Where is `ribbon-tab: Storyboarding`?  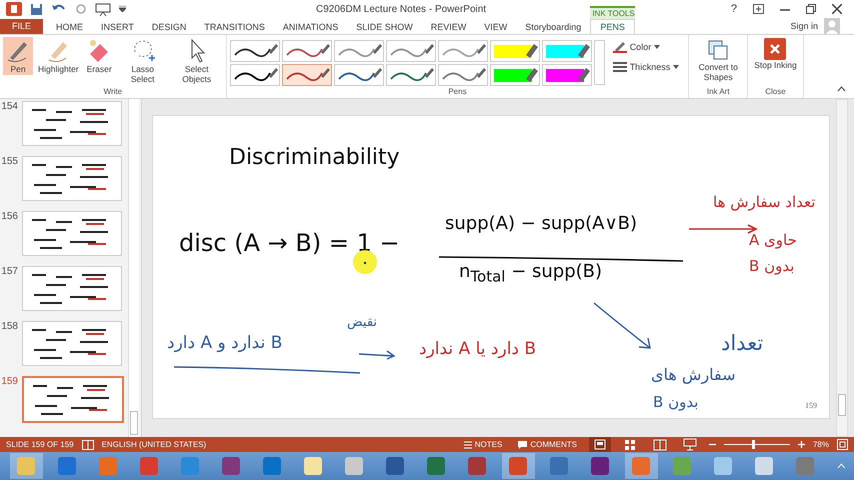 ribbon-tab: Storyboarding is located at coordinates (553, 27).